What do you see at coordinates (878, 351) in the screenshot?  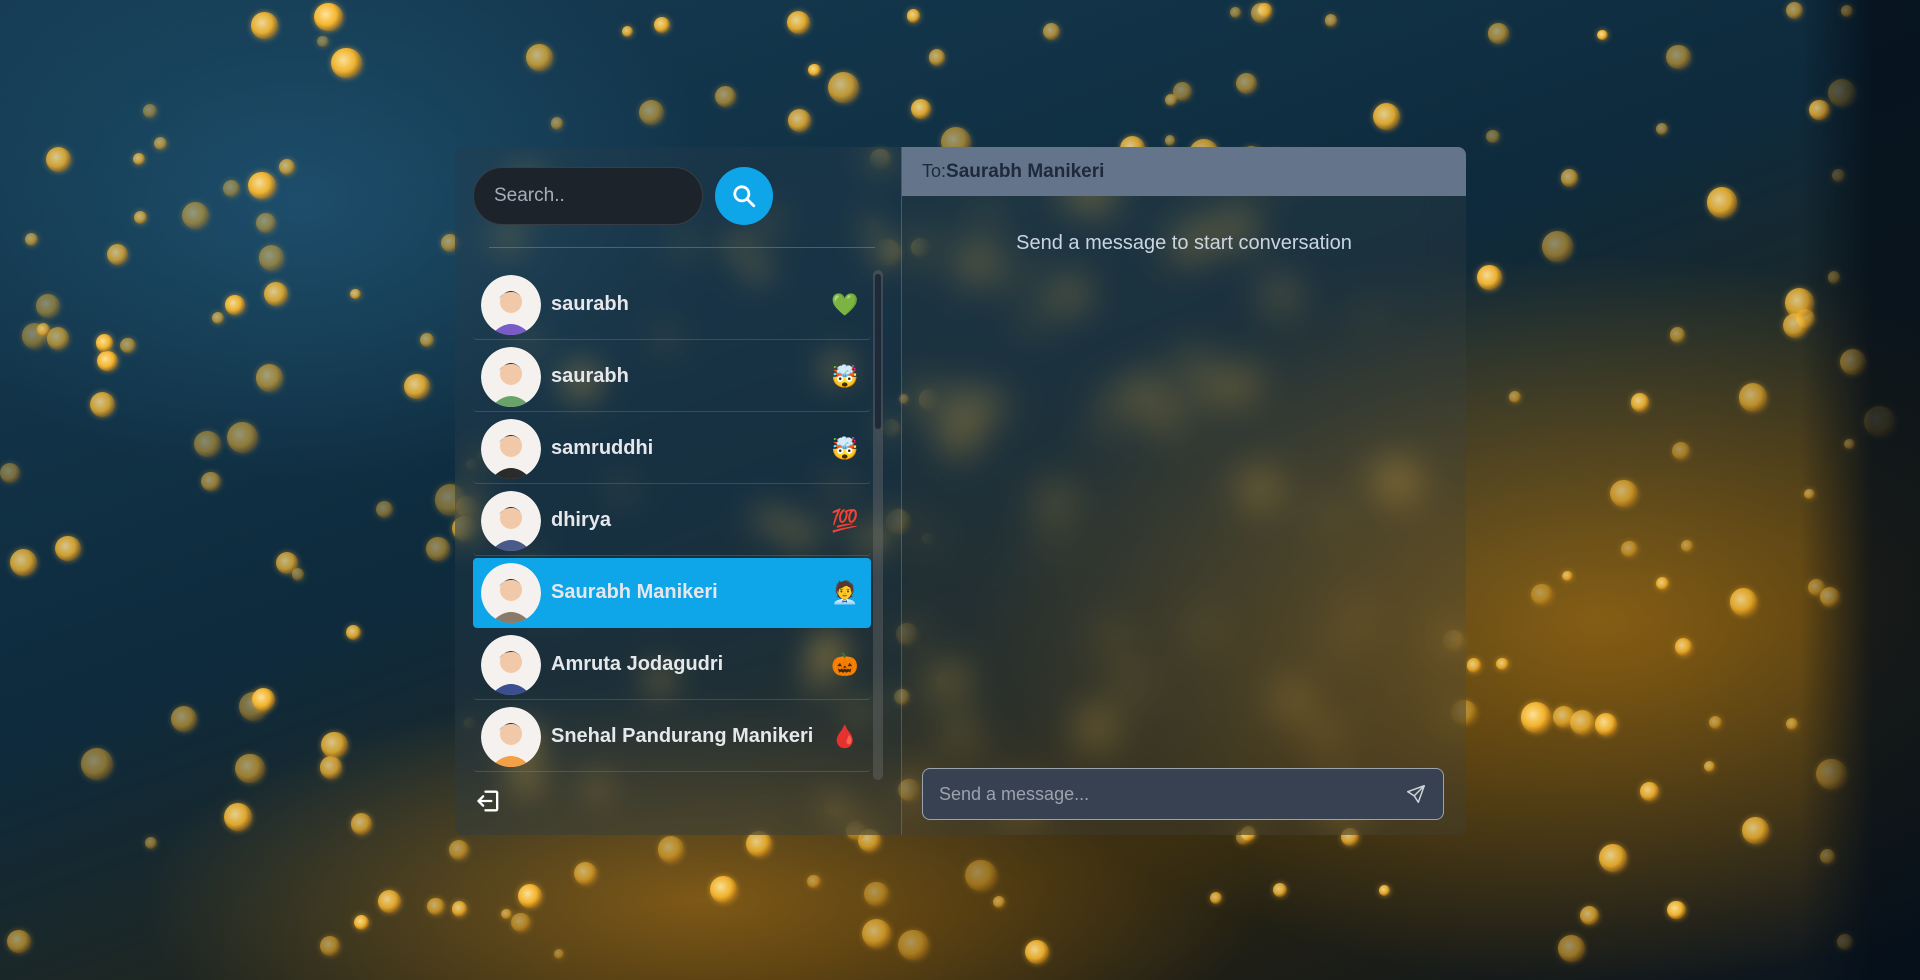 I see `scrollbar-thumb` at bounding box center [878, 351].